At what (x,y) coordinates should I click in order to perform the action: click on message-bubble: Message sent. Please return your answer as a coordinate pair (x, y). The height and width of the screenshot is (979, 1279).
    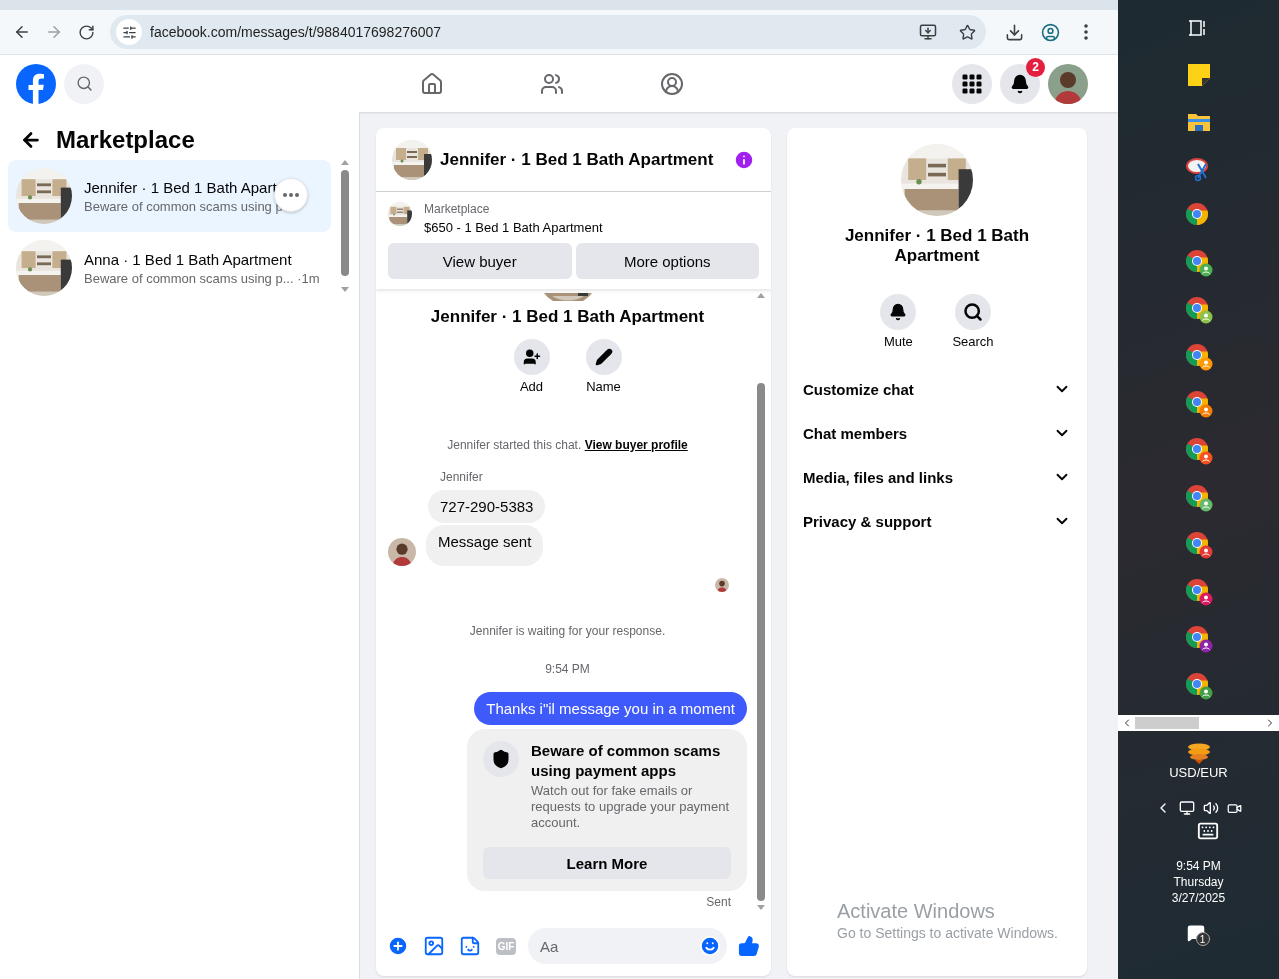
    Looking at the image, I should click on (485, 545).